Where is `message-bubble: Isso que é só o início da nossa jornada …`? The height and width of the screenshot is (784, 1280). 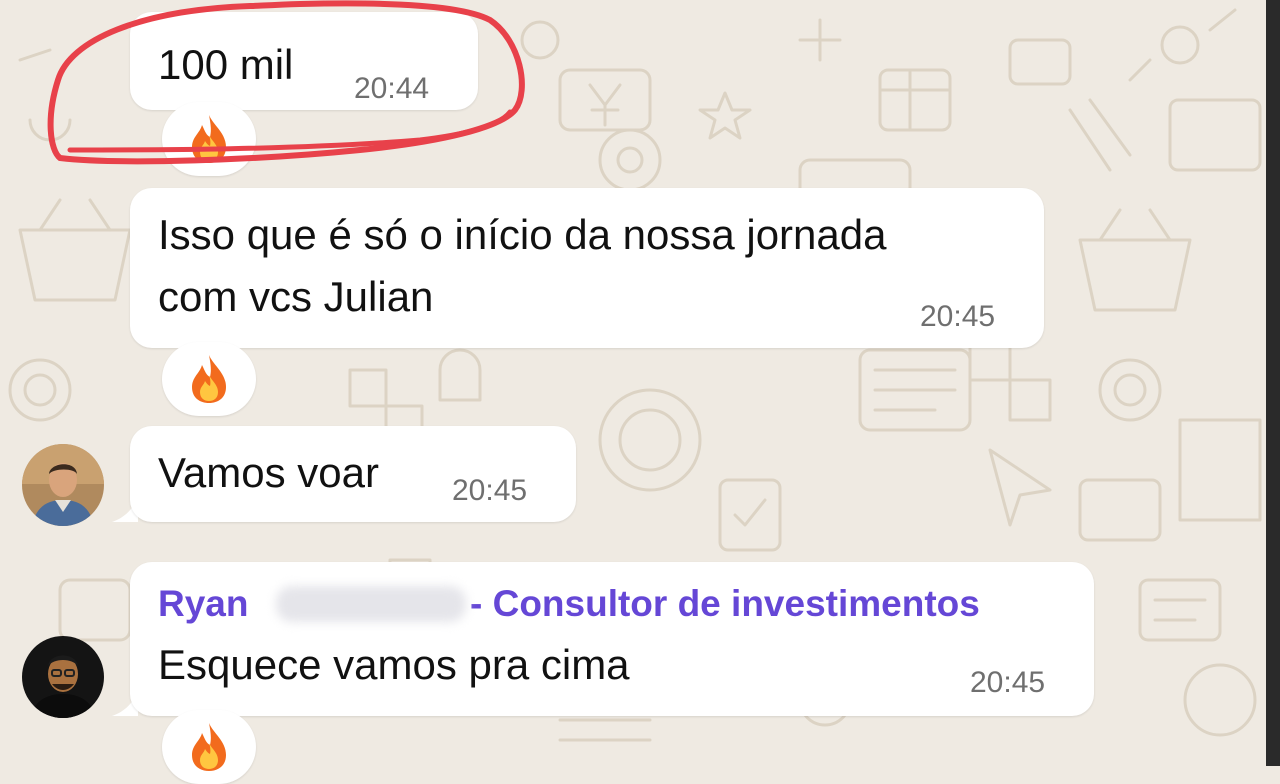
message-bubble: Isso que é só o início da nossa jornada … is located at coordinates (587, 268).